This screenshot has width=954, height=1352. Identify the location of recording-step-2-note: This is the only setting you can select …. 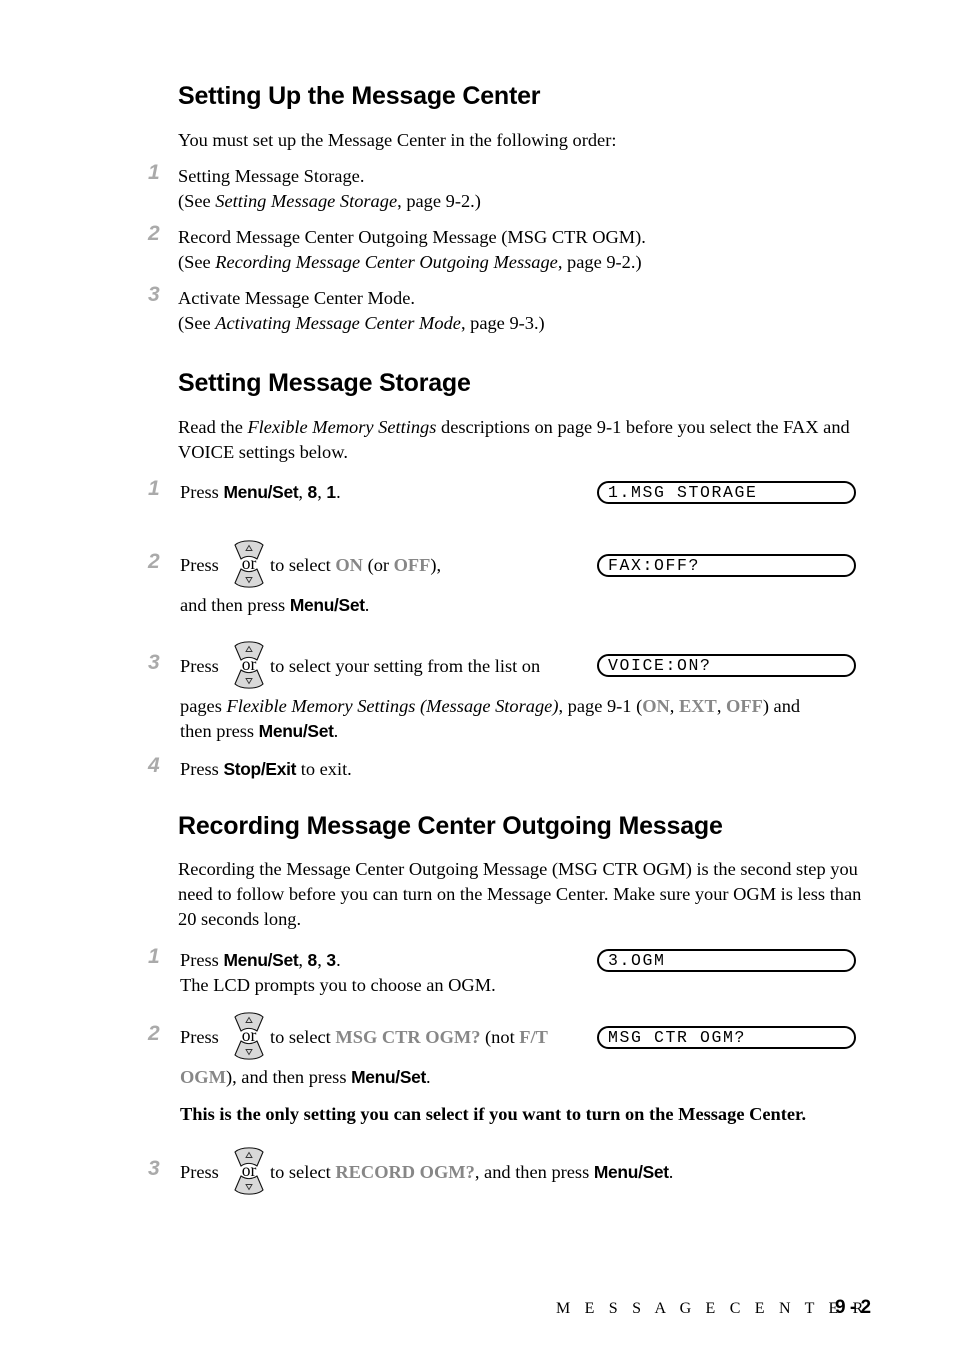
(493, 1114).